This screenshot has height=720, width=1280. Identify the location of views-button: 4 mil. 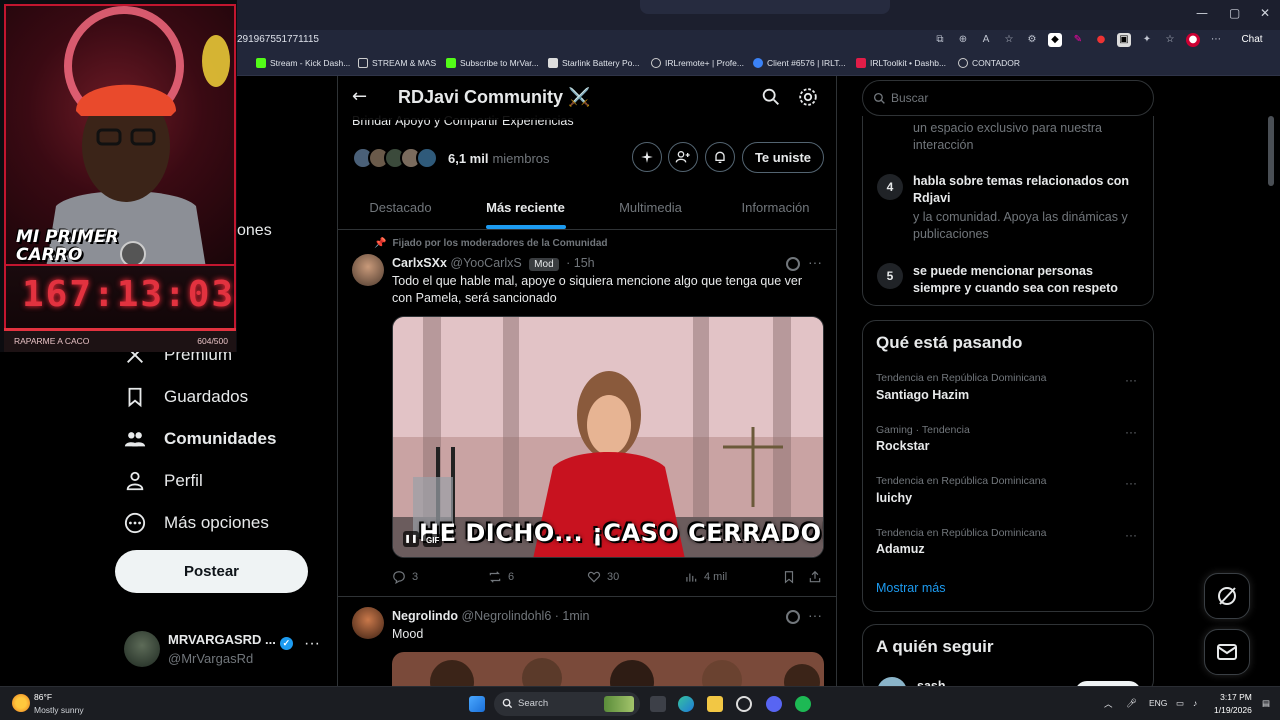
(705, 577).